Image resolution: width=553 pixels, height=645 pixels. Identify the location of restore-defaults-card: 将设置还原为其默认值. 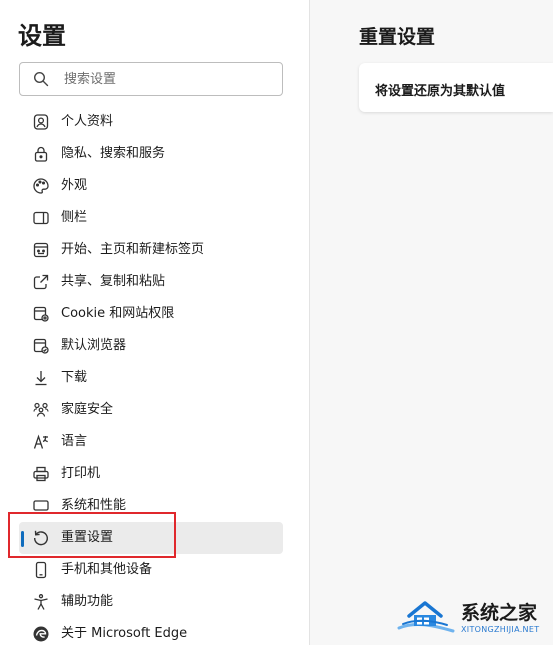
(456, 87).